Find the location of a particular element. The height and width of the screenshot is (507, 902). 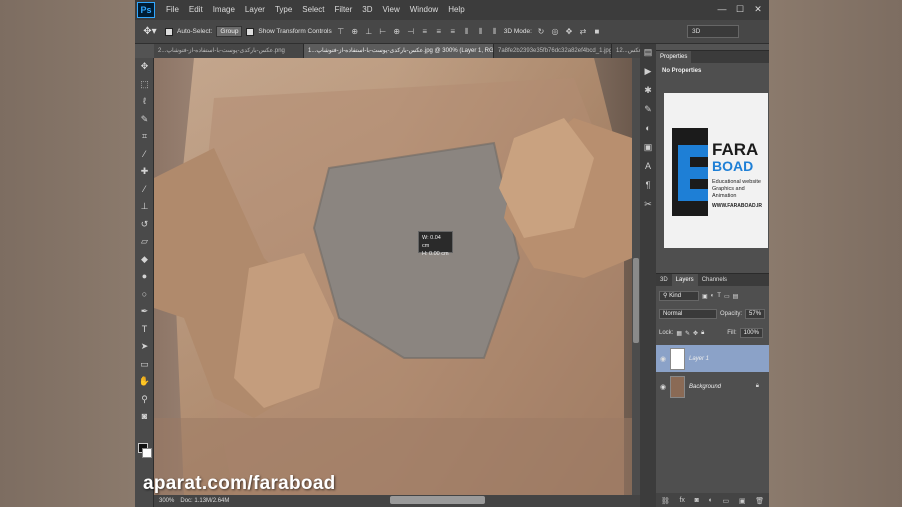

layer-style-icon: fx is located at coordinates (681, 500).